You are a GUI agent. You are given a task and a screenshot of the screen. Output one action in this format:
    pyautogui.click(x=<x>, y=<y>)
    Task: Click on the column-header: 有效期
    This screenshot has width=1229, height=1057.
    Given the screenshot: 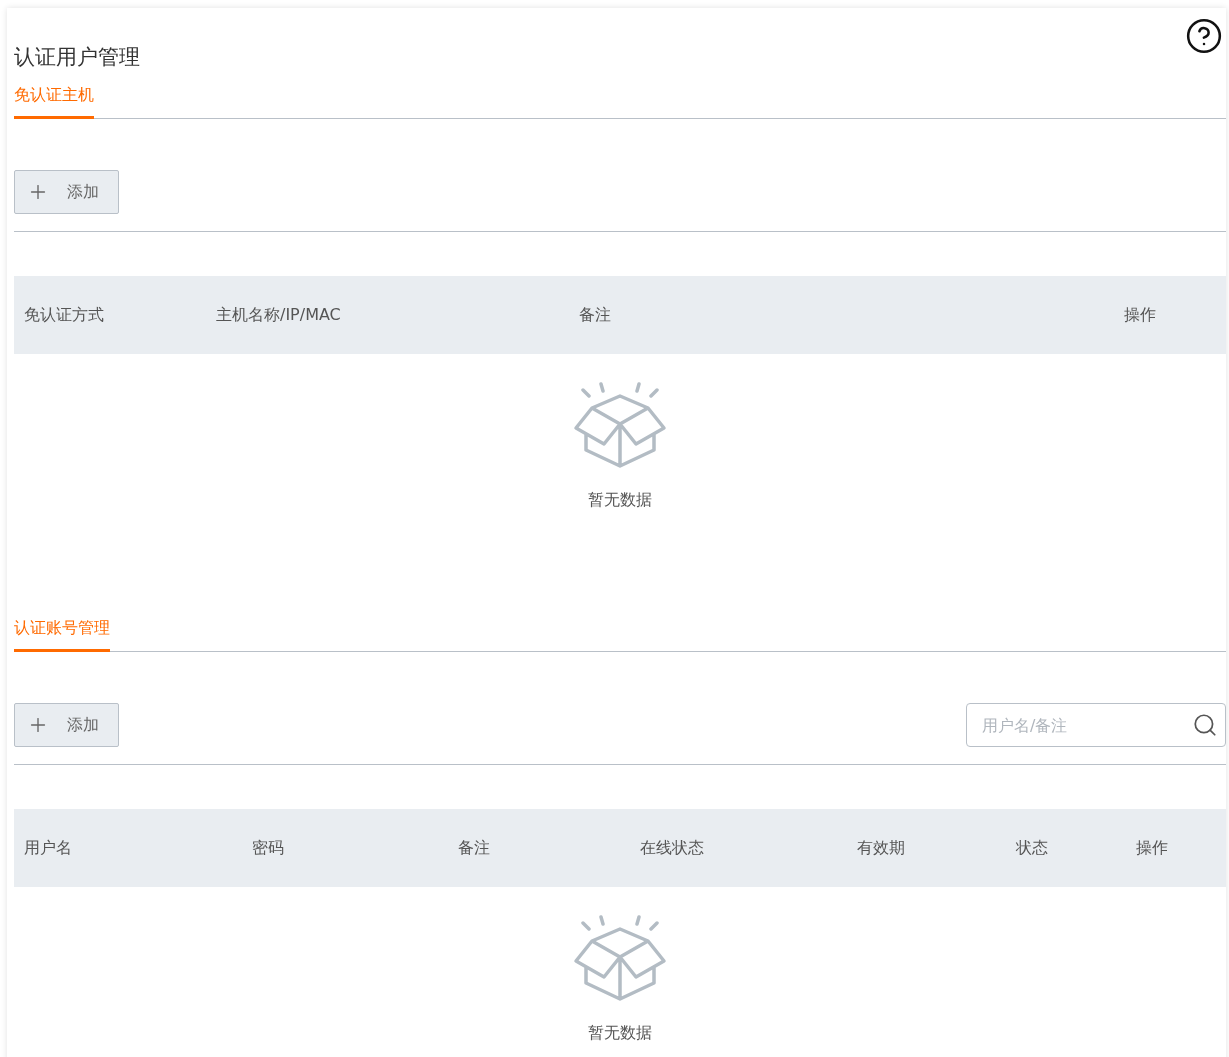 What is the action you would take?
    pyautogui.click(x=881, y=848)
    